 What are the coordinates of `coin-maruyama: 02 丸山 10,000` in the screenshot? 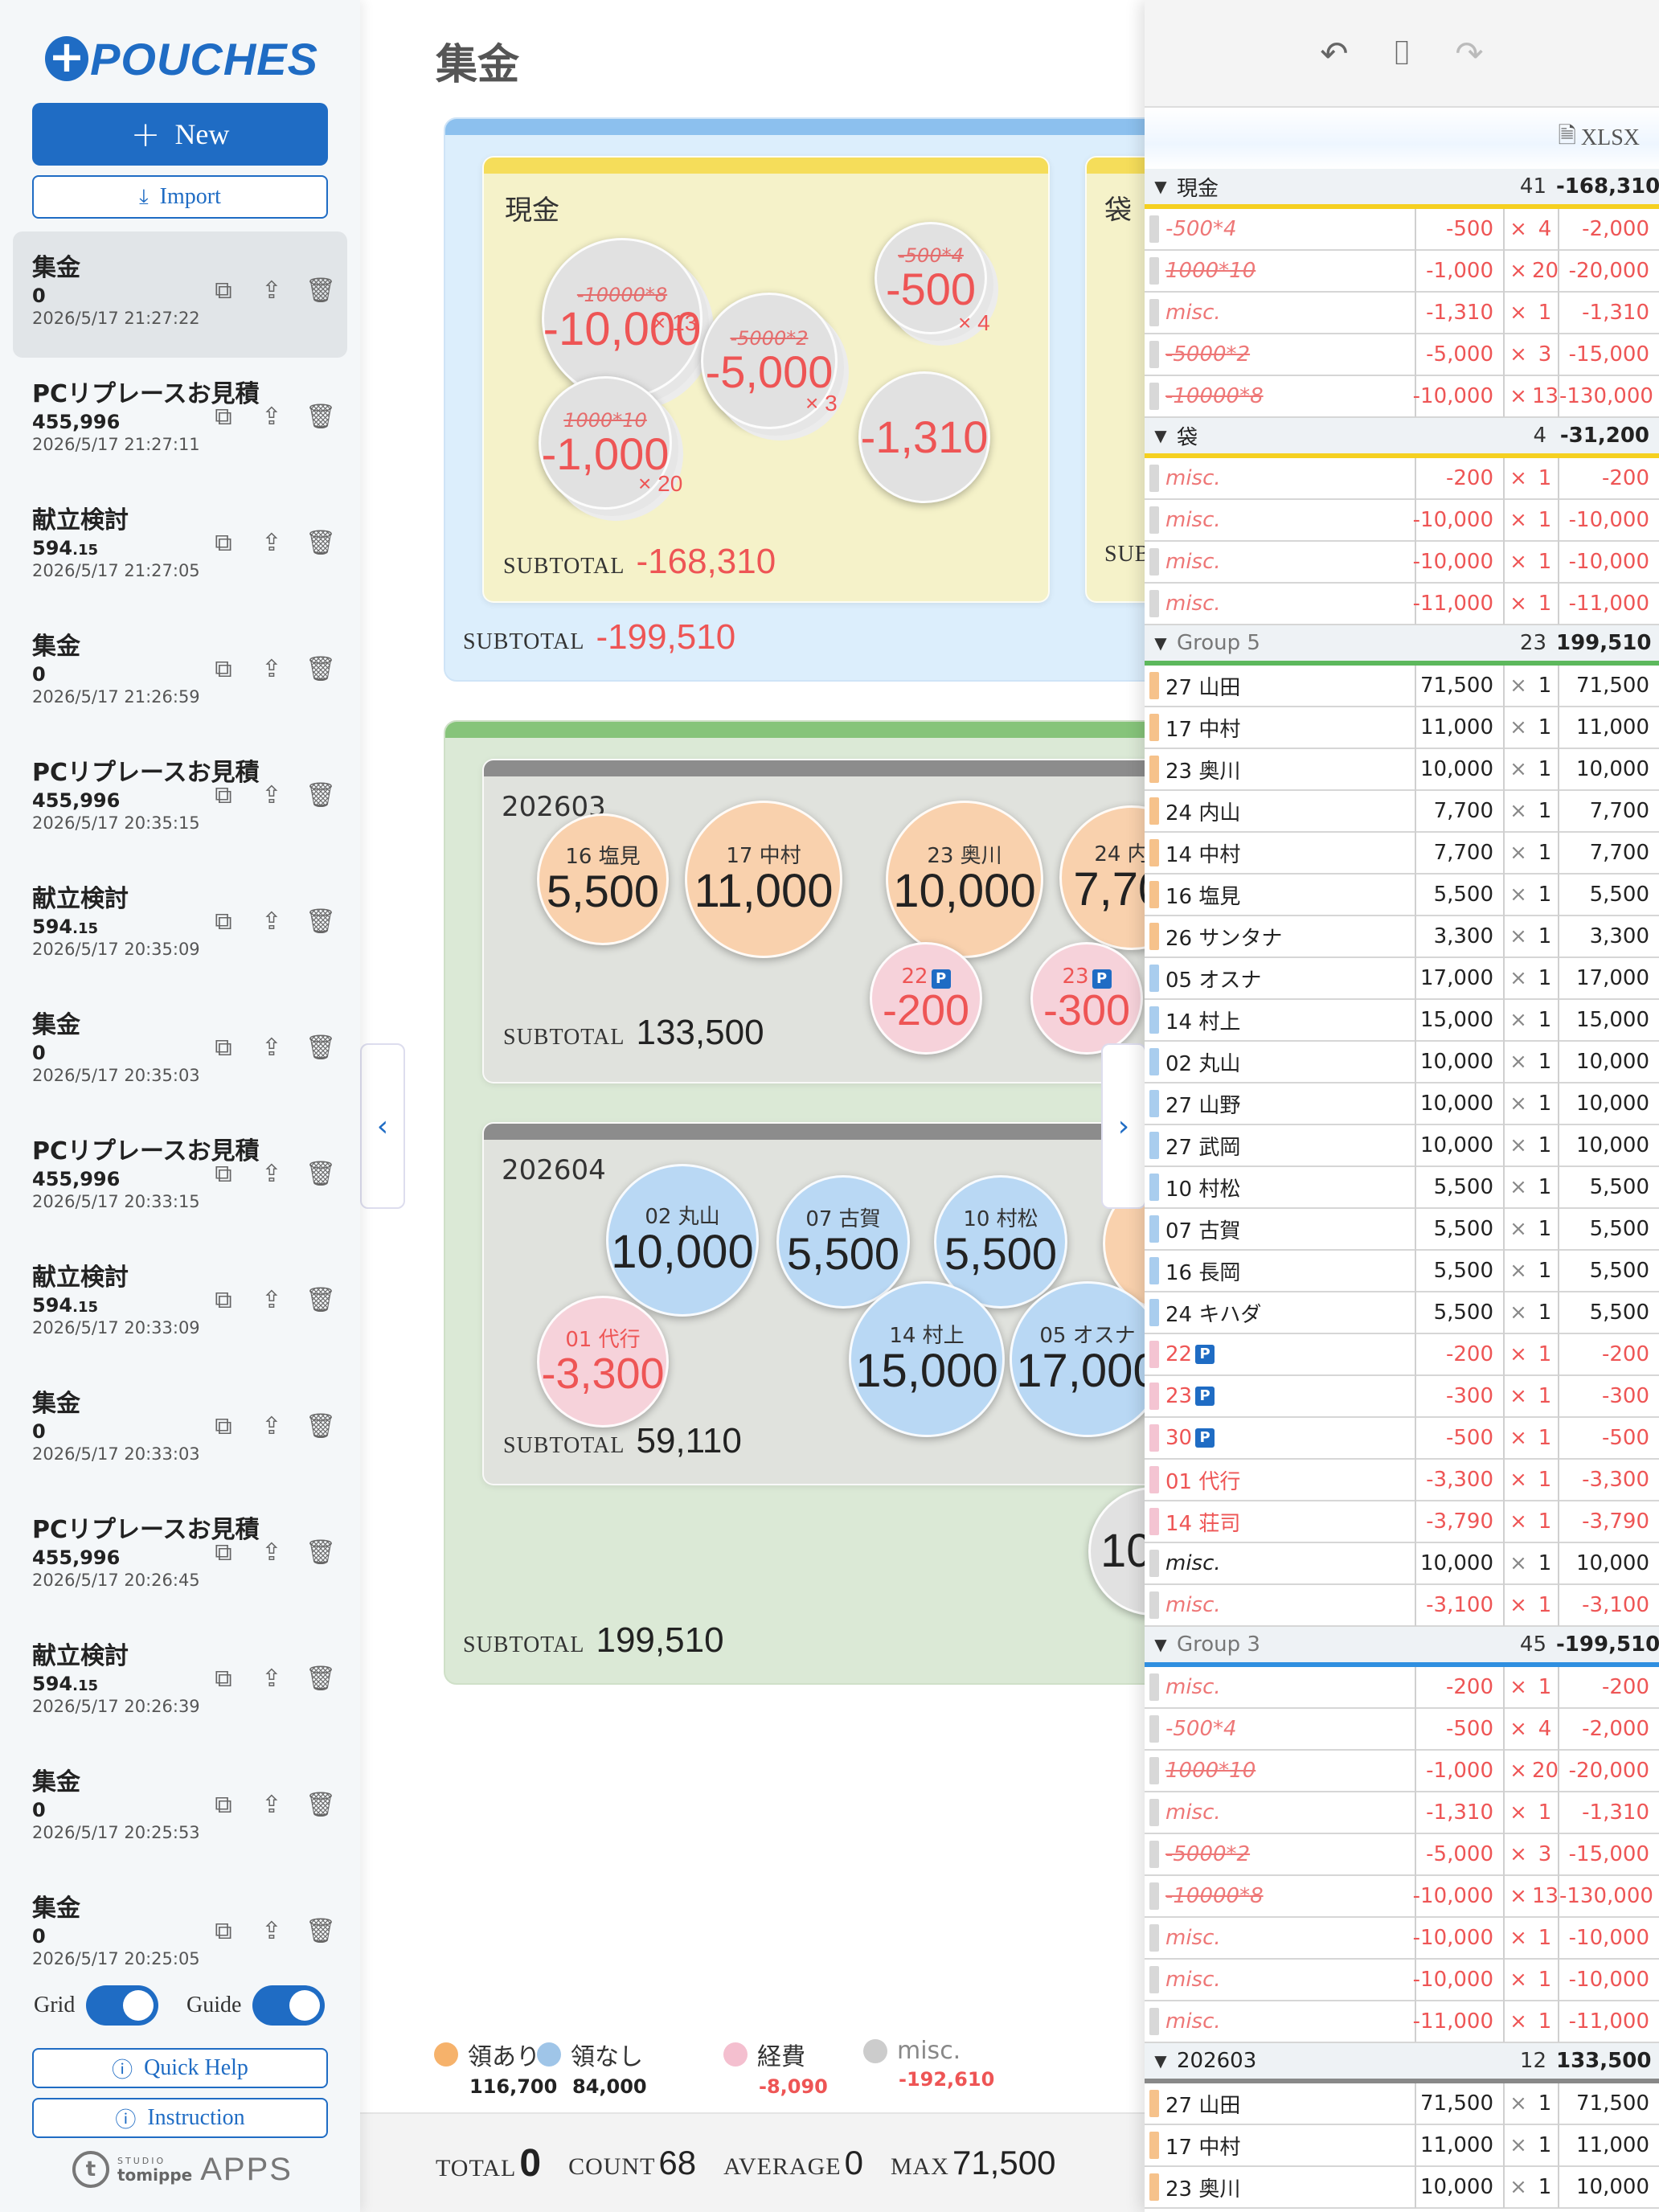 It's located at (682, 1240).